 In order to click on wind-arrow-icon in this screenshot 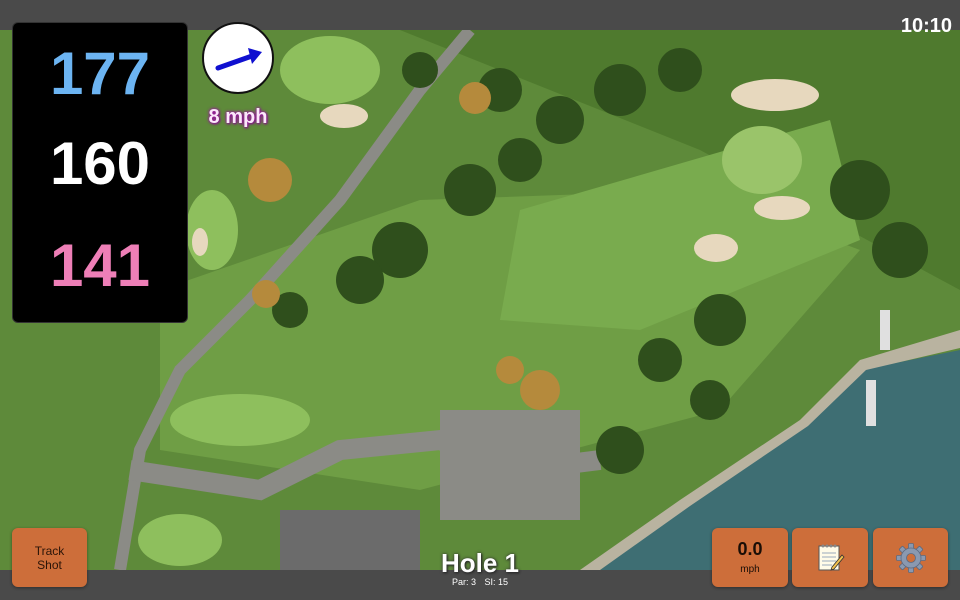, I will do `click(238, 59)`.